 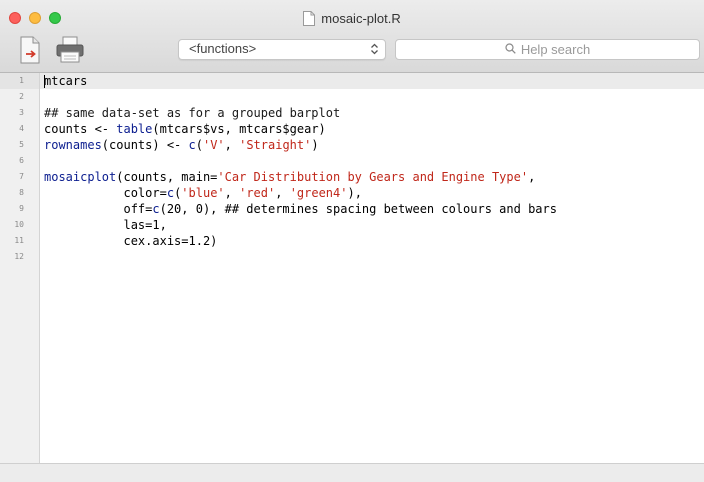 I want to click on code-token: (mtcars$vs, mtcars$gear), so click(x=239, y=129).